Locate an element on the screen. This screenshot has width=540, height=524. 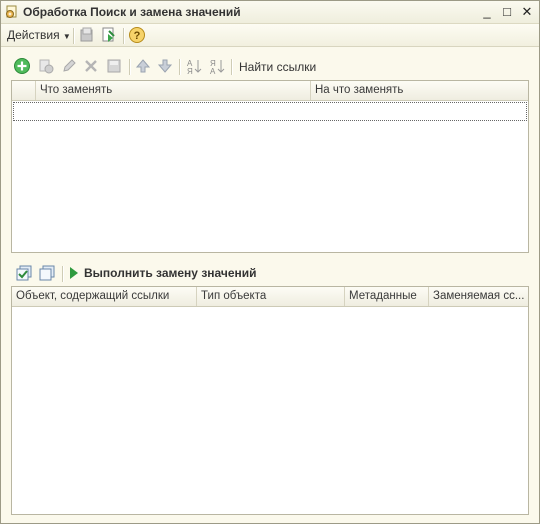
sort-ascending-icon: A Я is located at coordinates (194, 66).